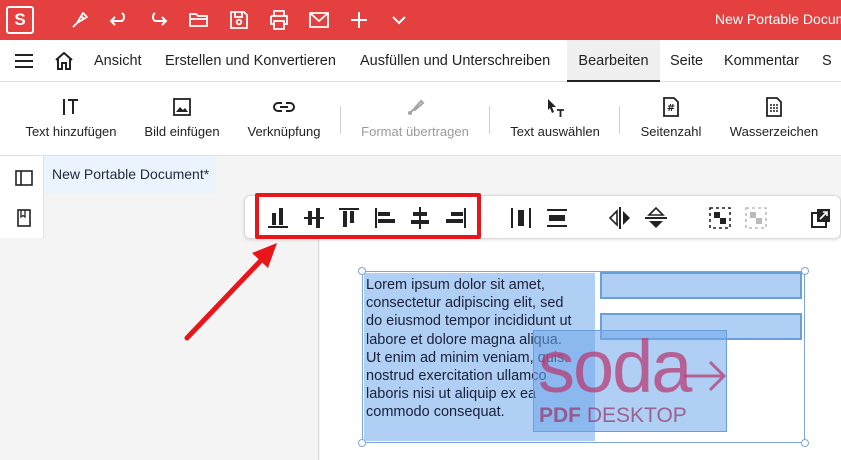 The width and height of the screenshot is (841, 460). What do you see at coordinates (182, 121) in the screenshot?
I see `image-insert-button: Bild einfügen` at bounding box center [182, 121].